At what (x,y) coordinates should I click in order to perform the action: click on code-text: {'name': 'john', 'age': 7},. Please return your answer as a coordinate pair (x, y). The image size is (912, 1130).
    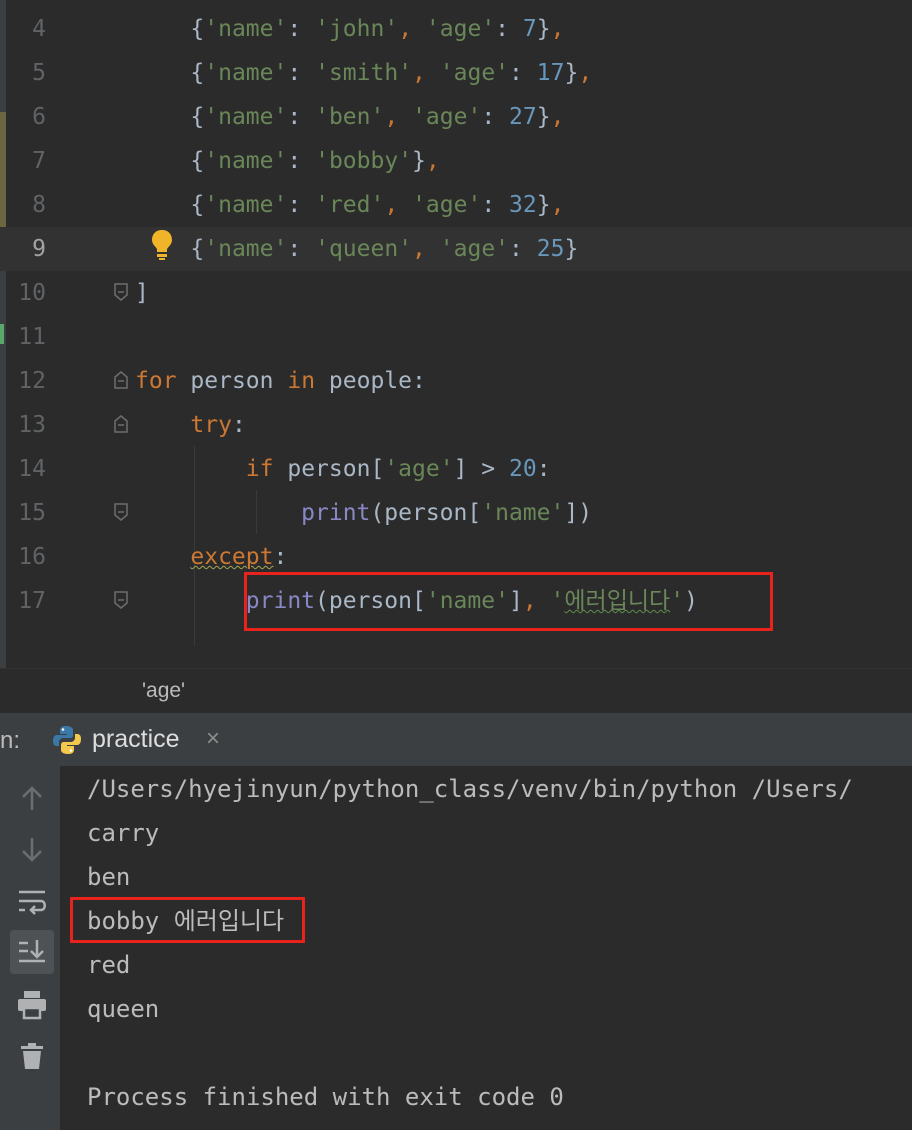
    Looking at the image, I should click on (377, 29).